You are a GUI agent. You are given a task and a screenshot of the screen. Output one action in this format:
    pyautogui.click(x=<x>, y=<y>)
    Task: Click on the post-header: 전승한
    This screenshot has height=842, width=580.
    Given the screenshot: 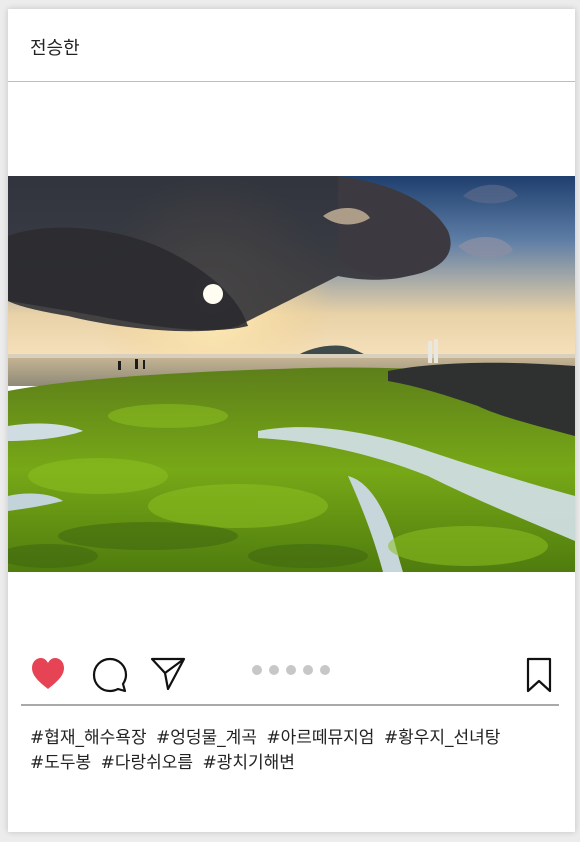 What is the action you would take?
    pyautogui.click(x=291, y=45)
    